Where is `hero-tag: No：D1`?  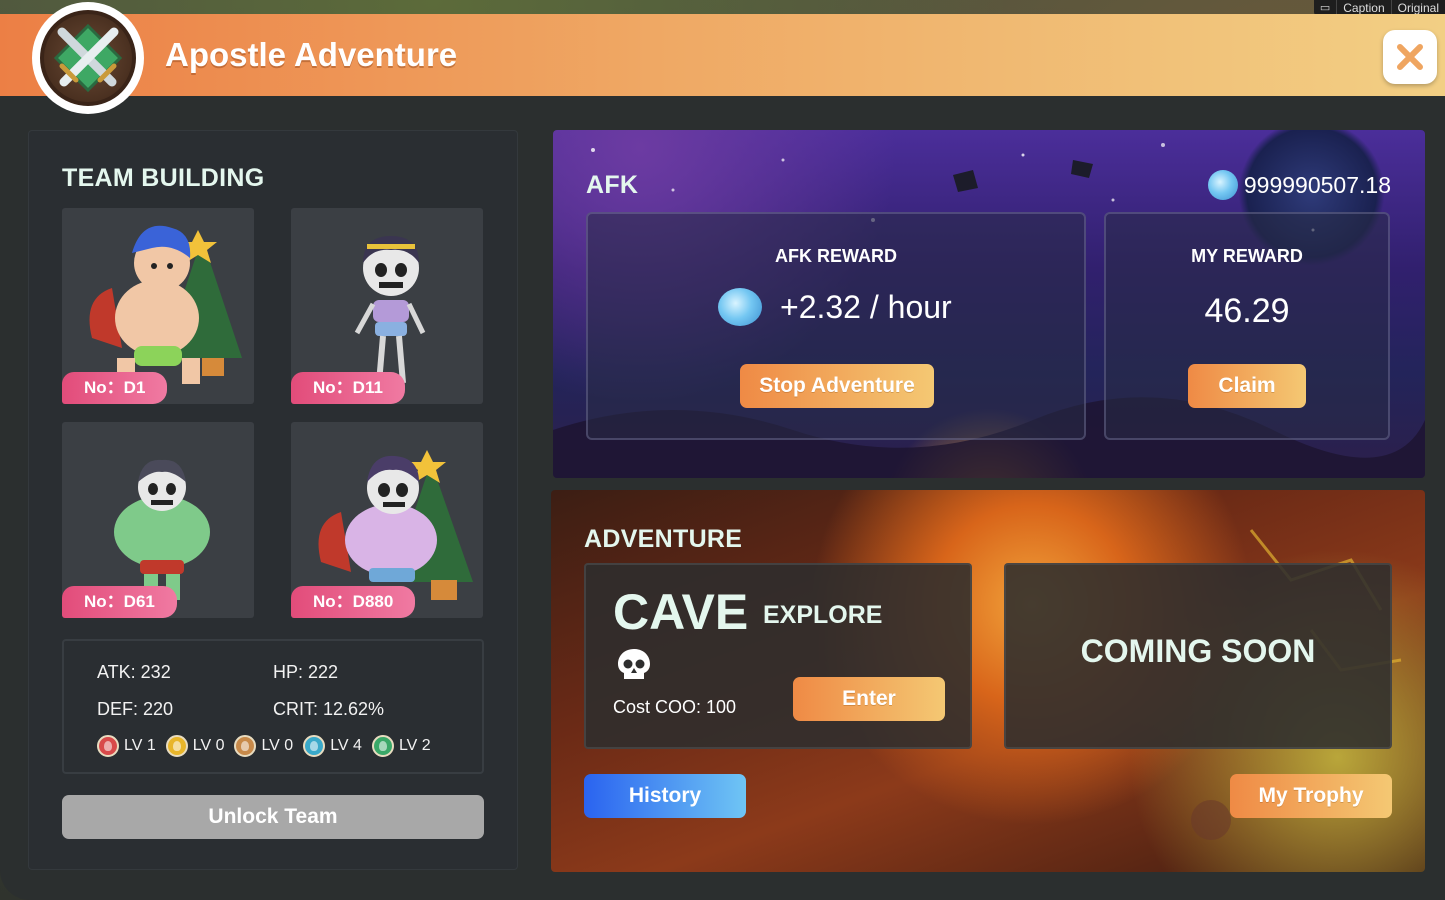
hero-tag: No：D1 is located at coordinates (115, 388).